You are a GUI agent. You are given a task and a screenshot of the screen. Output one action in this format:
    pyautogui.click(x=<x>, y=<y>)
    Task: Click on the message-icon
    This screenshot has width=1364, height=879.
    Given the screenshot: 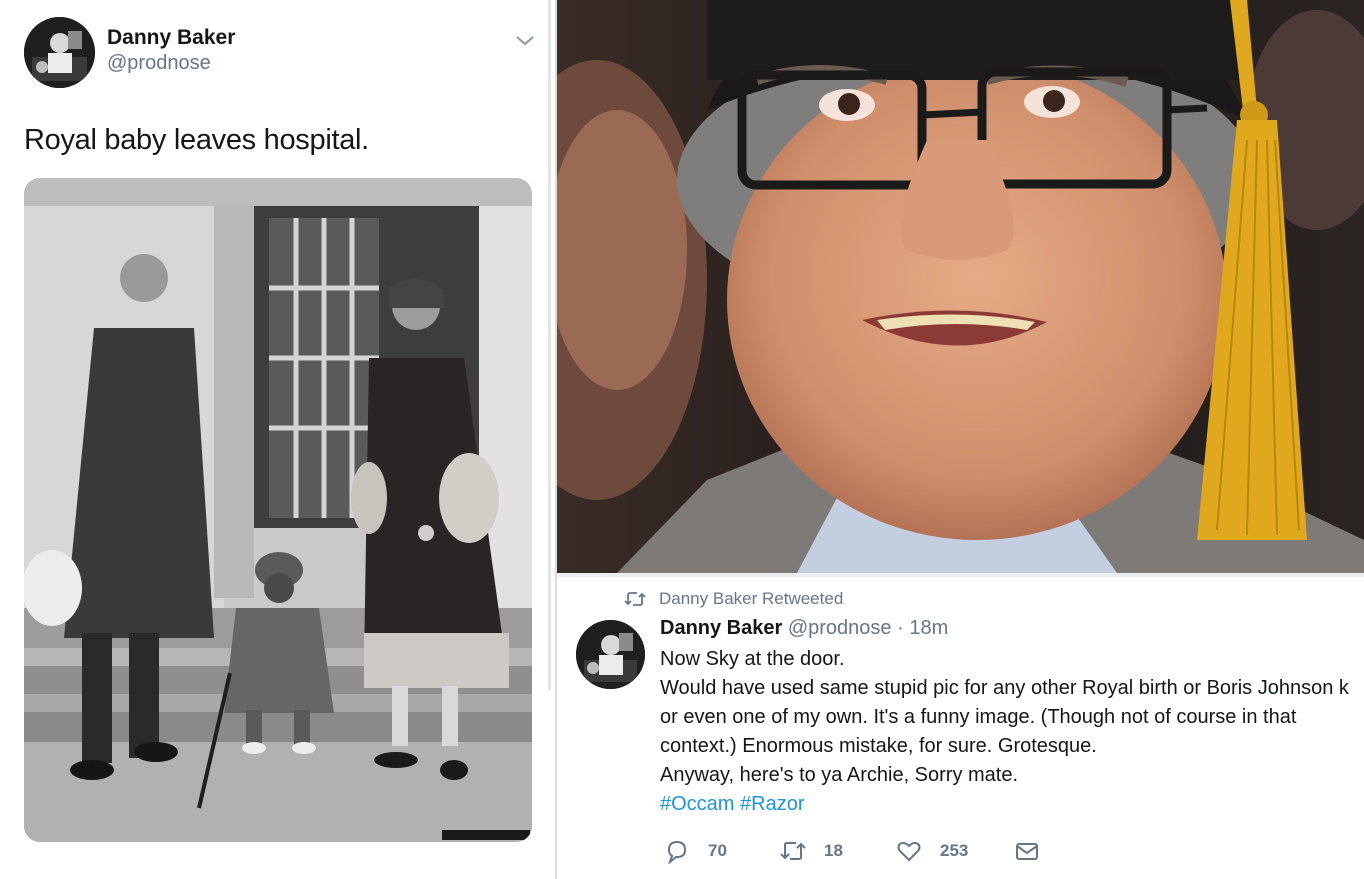 What is the action you would take?
    pyautogui.click(x=1027, y=851)
    